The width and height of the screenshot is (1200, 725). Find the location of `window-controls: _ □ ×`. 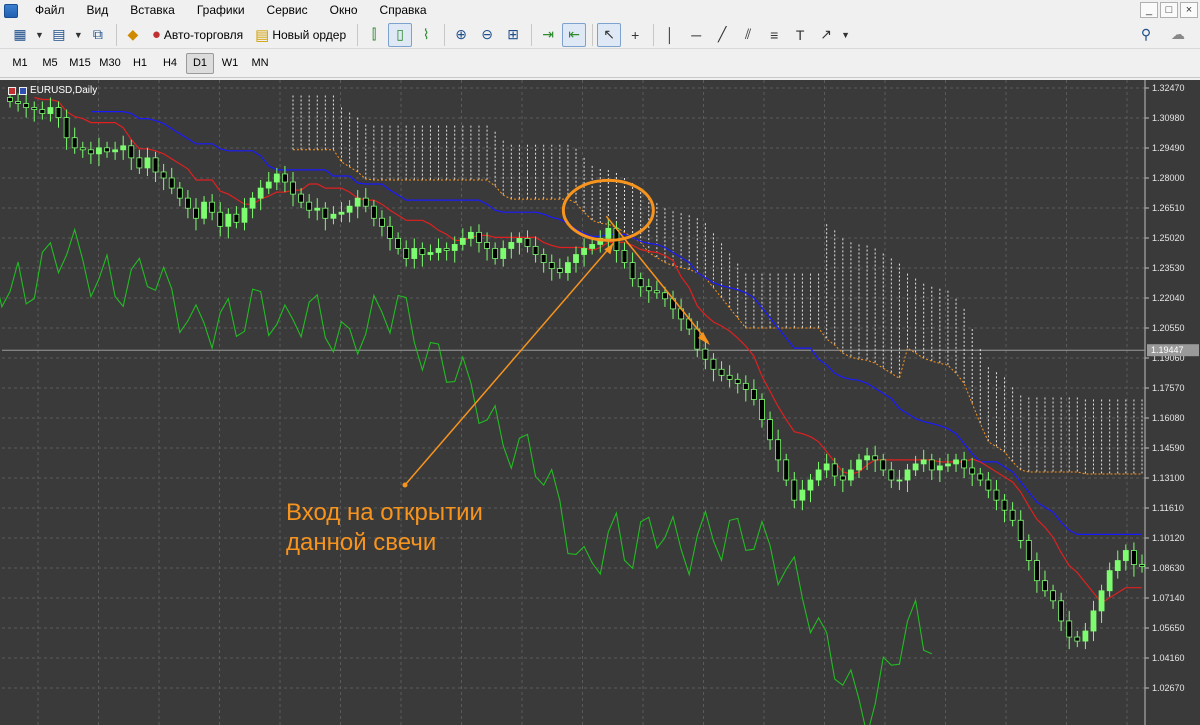

window-controls: _ □ × is located at coordinates (1169, 10).